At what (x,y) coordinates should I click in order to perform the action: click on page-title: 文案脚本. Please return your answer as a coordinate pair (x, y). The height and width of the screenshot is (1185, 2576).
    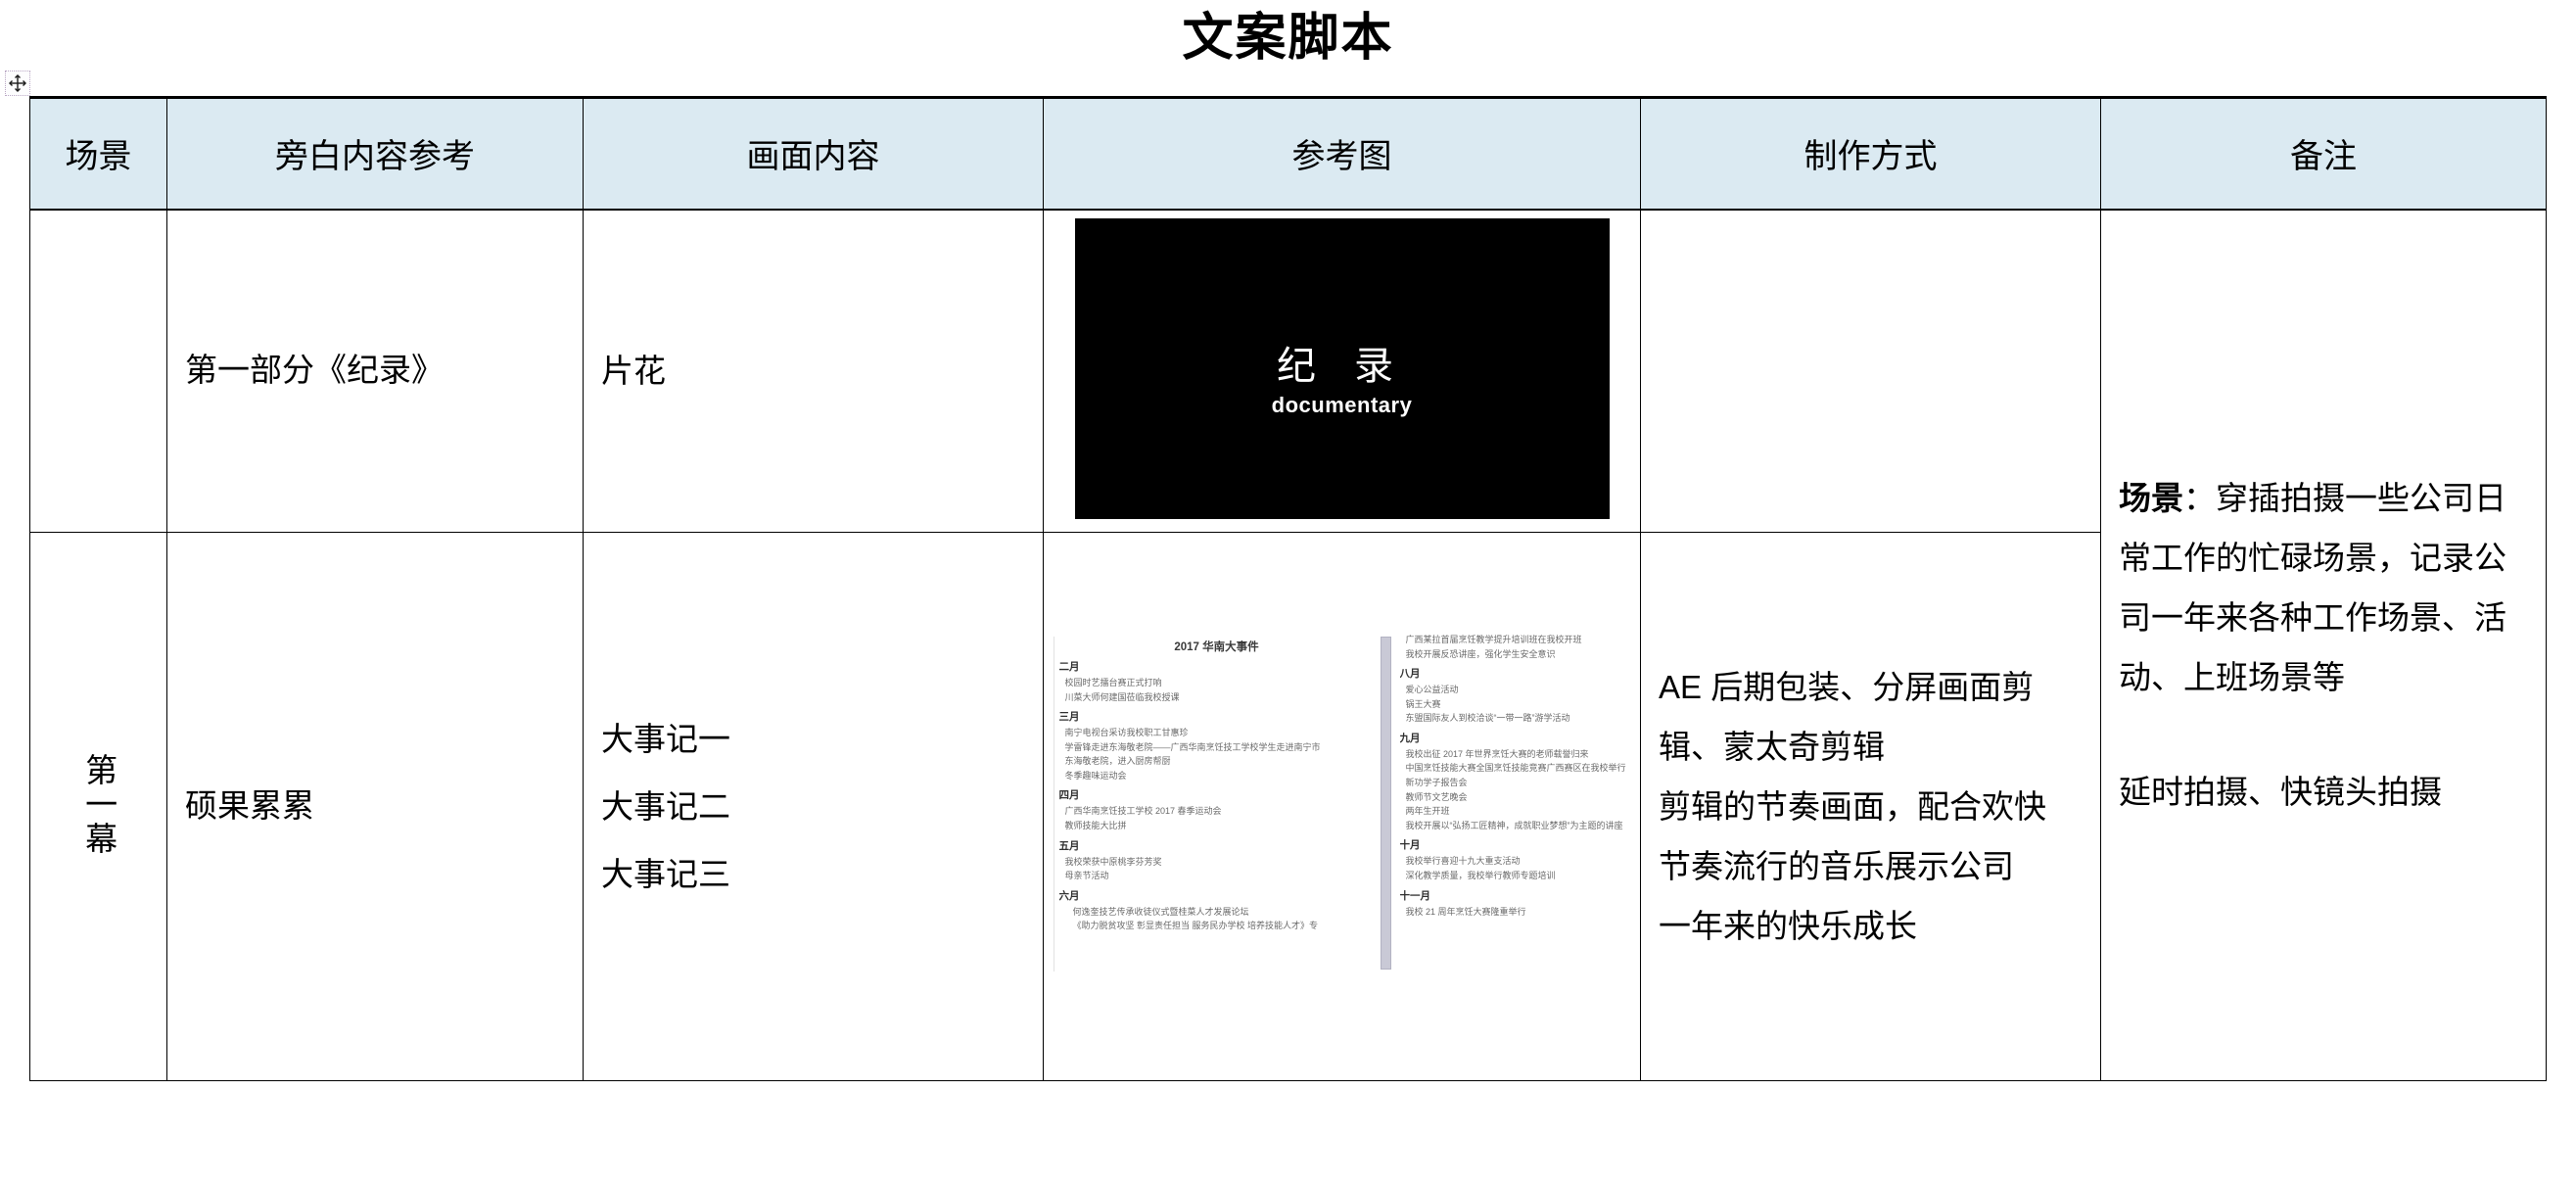
    Looking at the image, I should click on (1288, 38).